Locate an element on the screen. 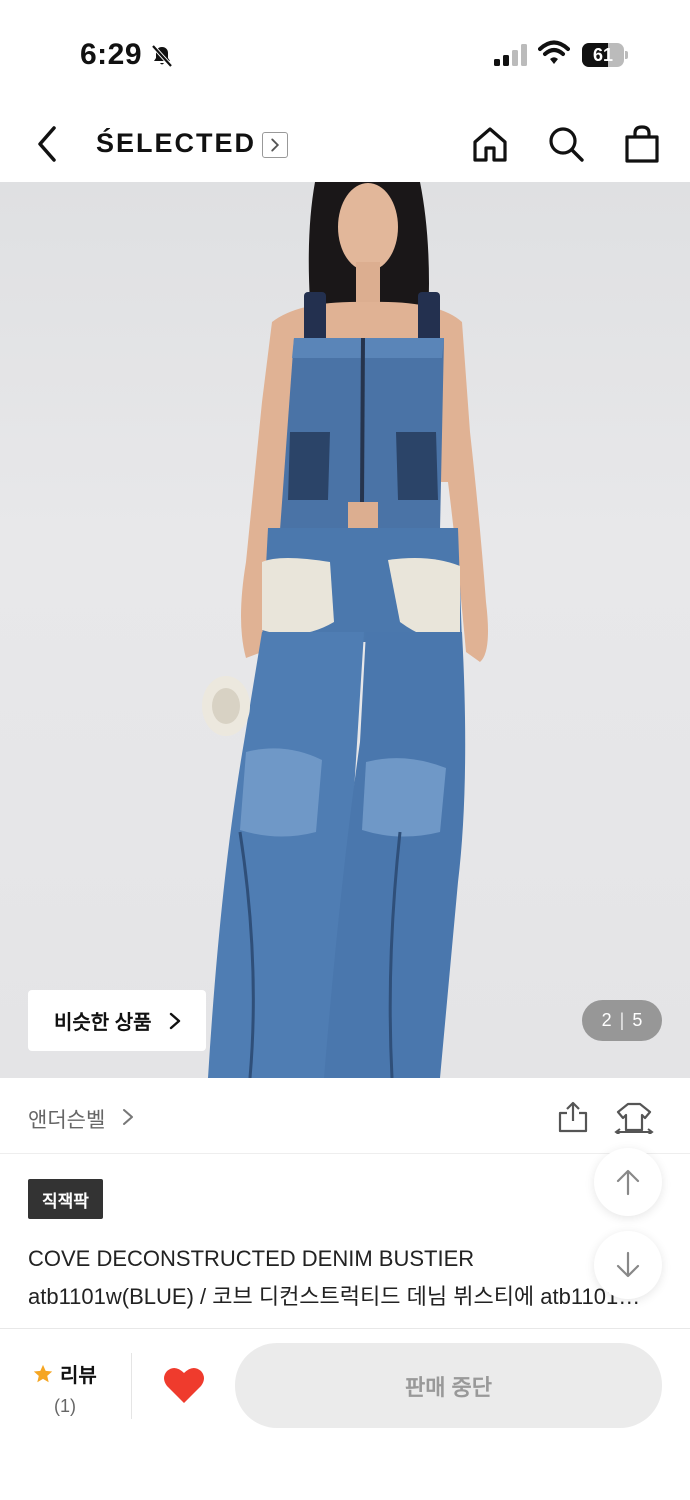  bottom-action-bar: 리뷰 (1) 판매 중단 is located at coordinates (345, 1414).